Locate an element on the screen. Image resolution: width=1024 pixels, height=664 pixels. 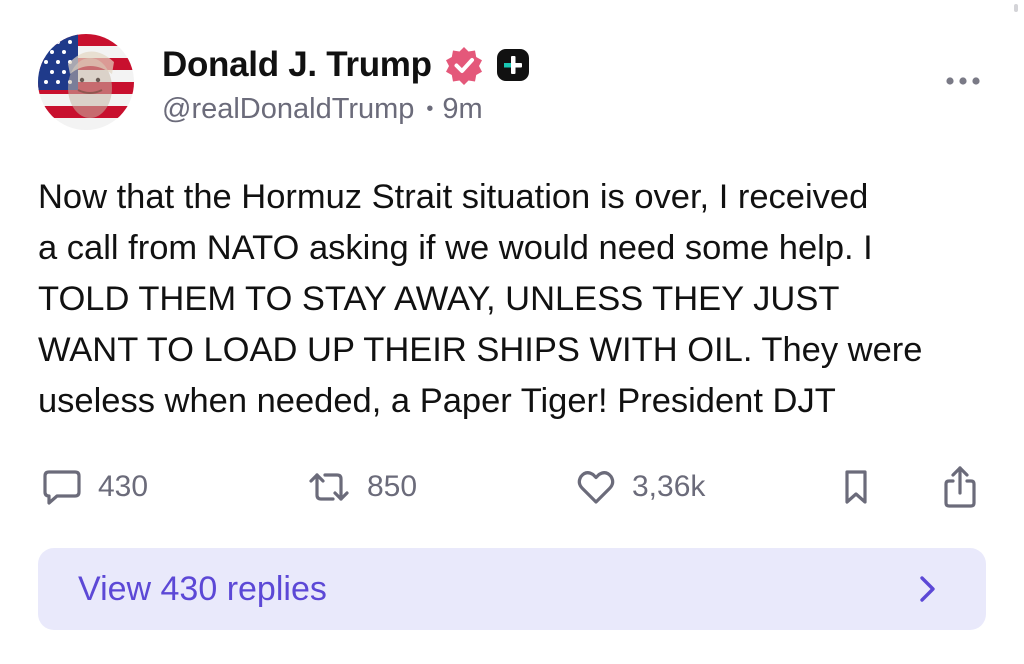
reply-count: 430 is located at coordinates (123, 486).